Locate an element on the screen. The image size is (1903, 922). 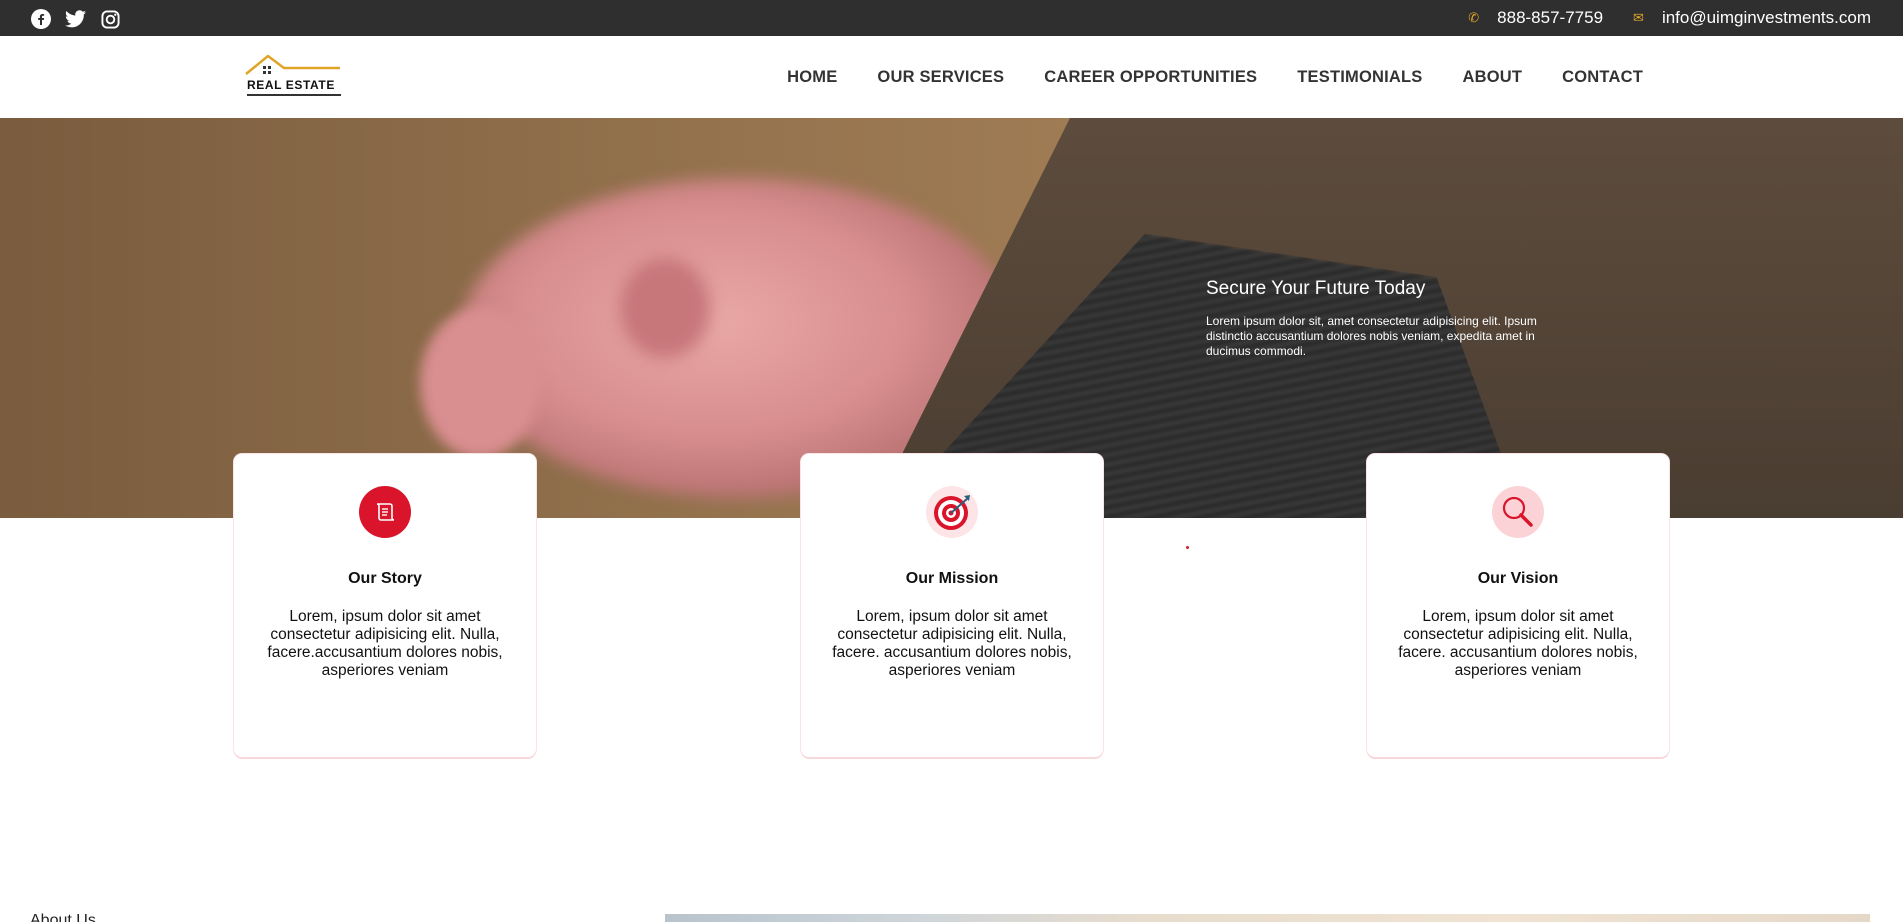
nav-our-services: OUR SERVICES is located at coordinates (940, 77).